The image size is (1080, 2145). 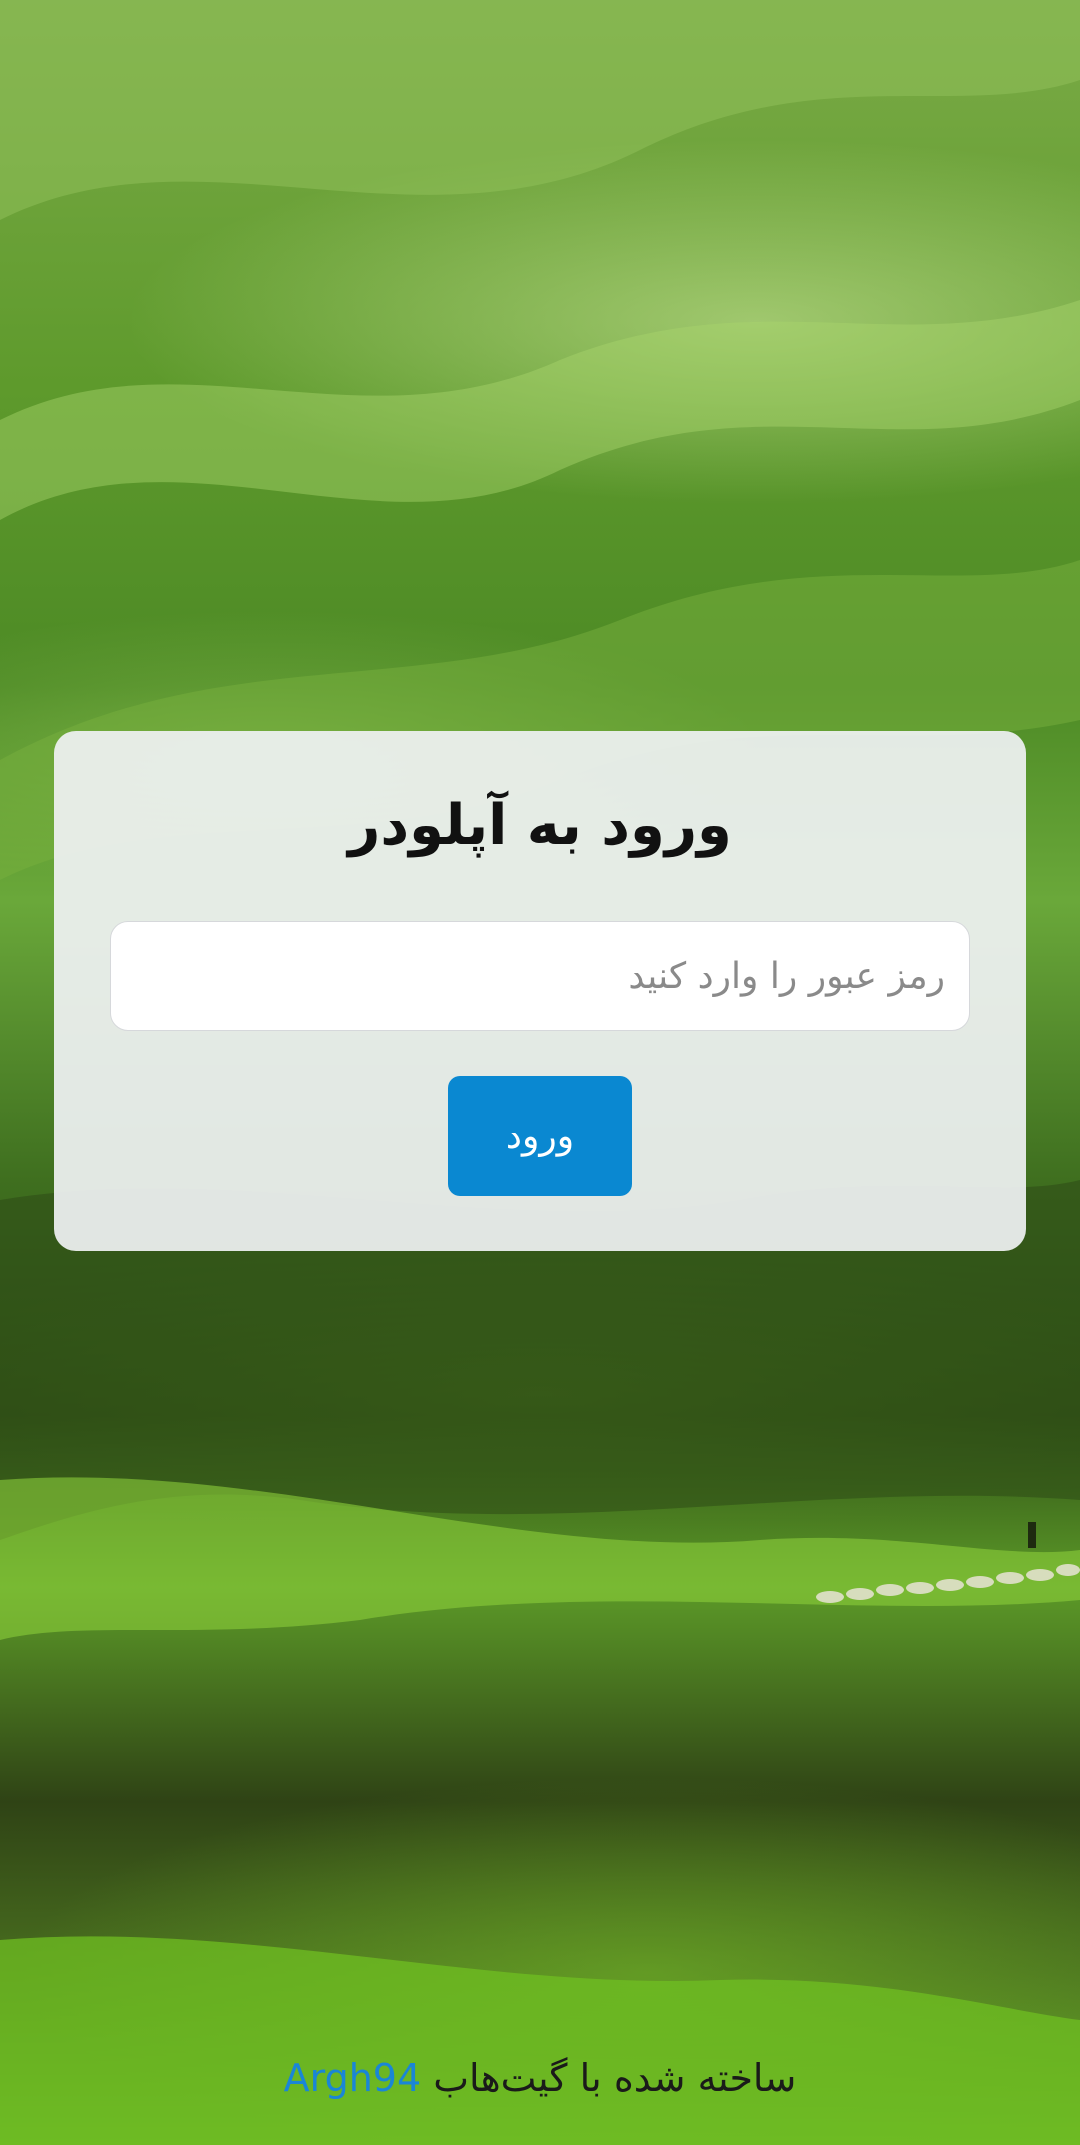 I want to click on footer-text: ساخته شده با گیت‌هاب, so click(x=615, y=2078).